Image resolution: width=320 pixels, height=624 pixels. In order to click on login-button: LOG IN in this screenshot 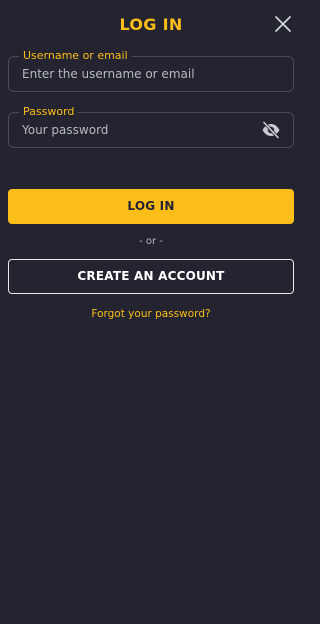, I will do `click(151, 206)`.